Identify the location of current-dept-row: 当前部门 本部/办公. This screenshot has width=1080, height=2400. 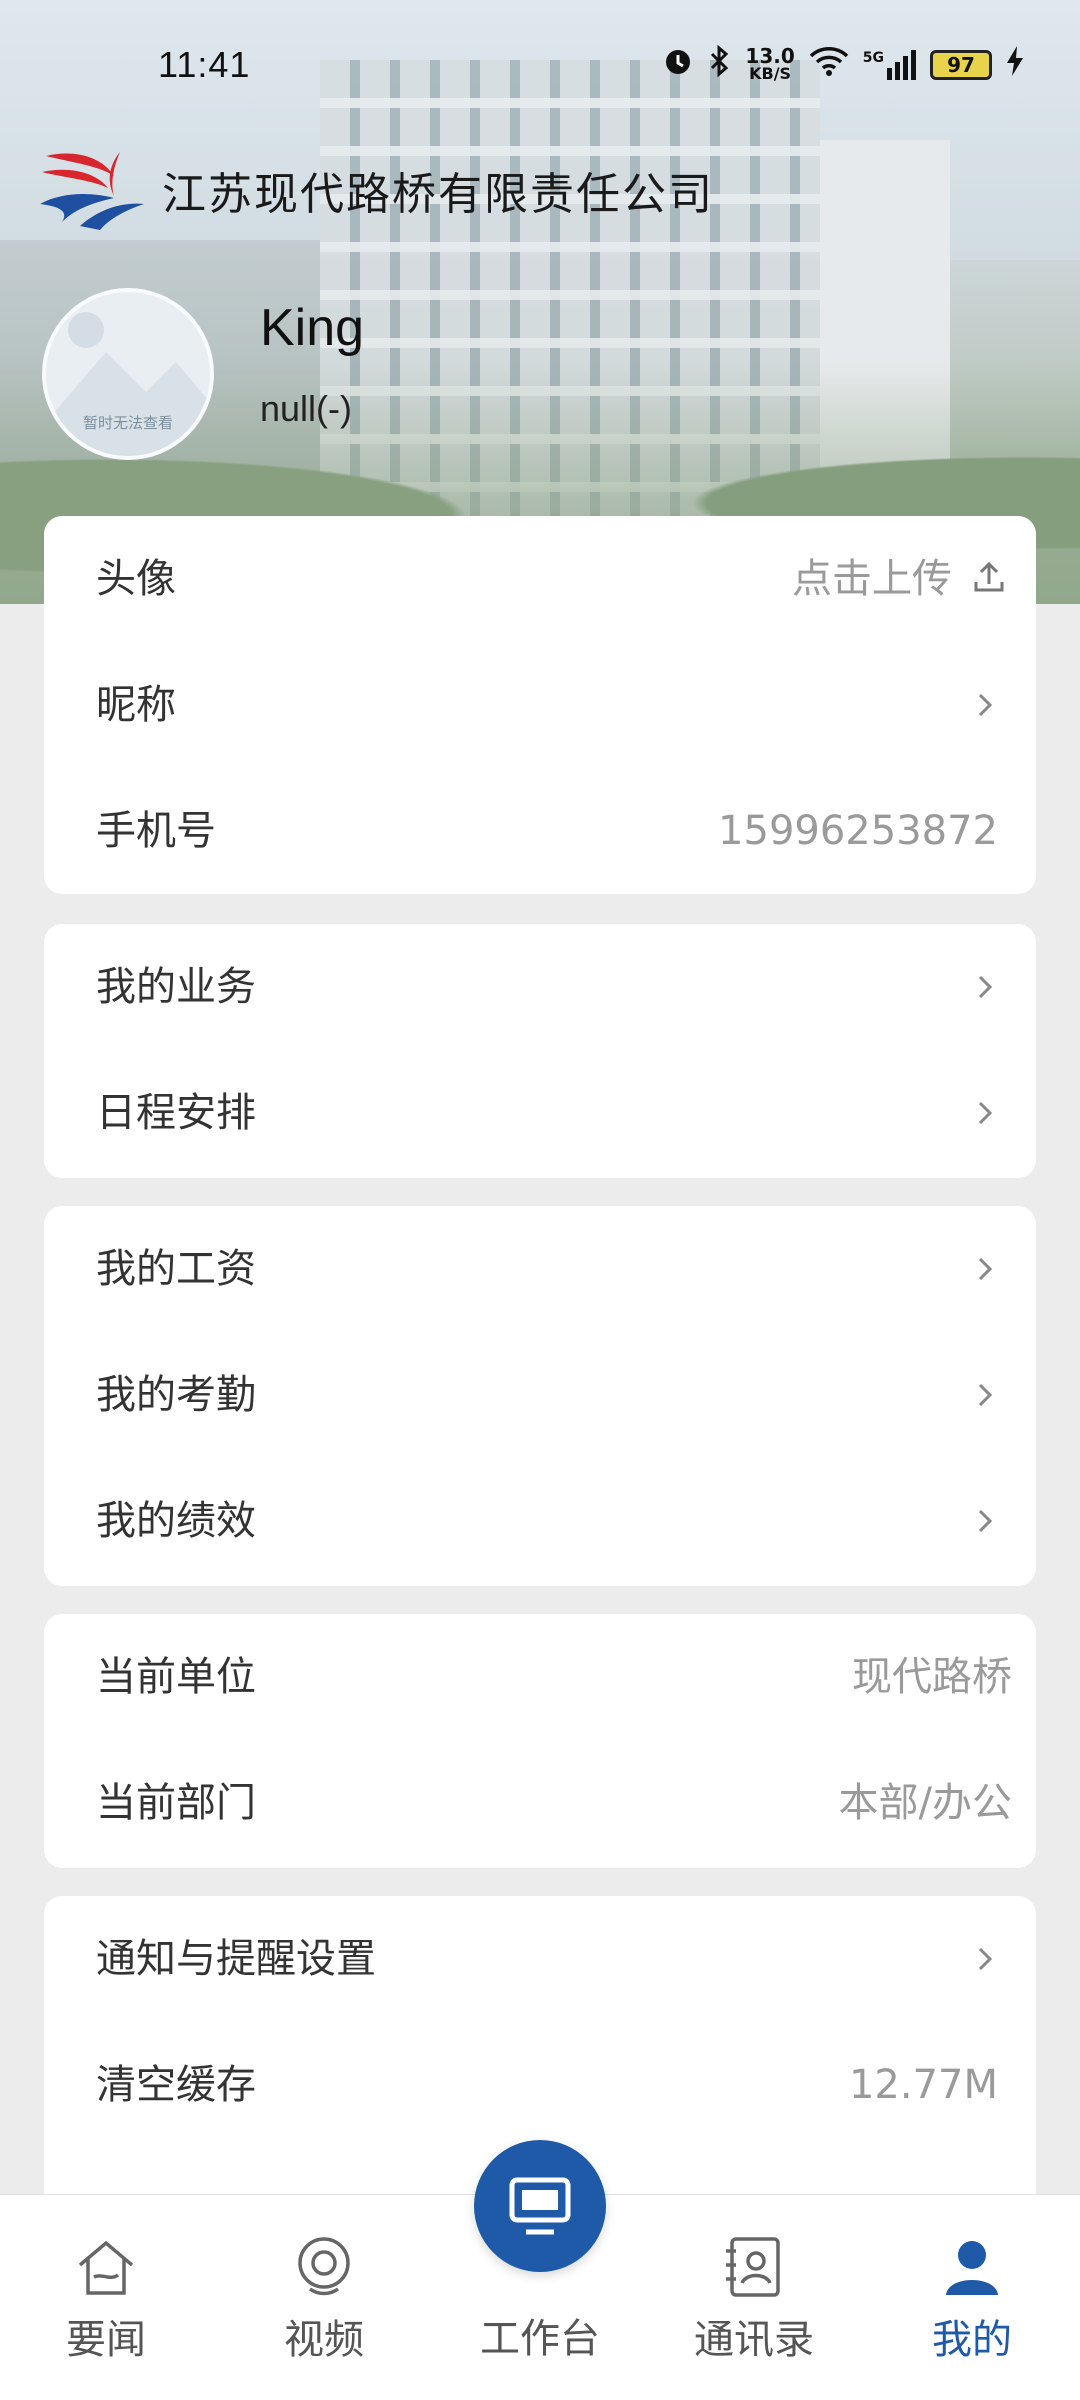
(540, 1803).